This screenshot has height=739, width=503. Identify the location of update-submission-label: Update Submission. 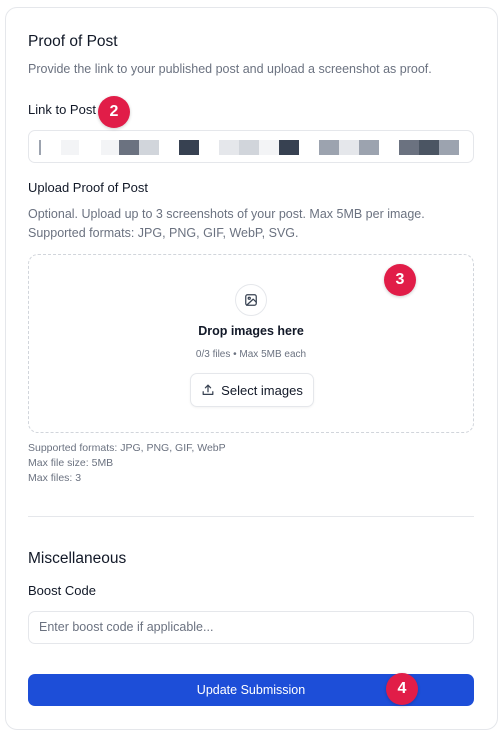
(251, 690).